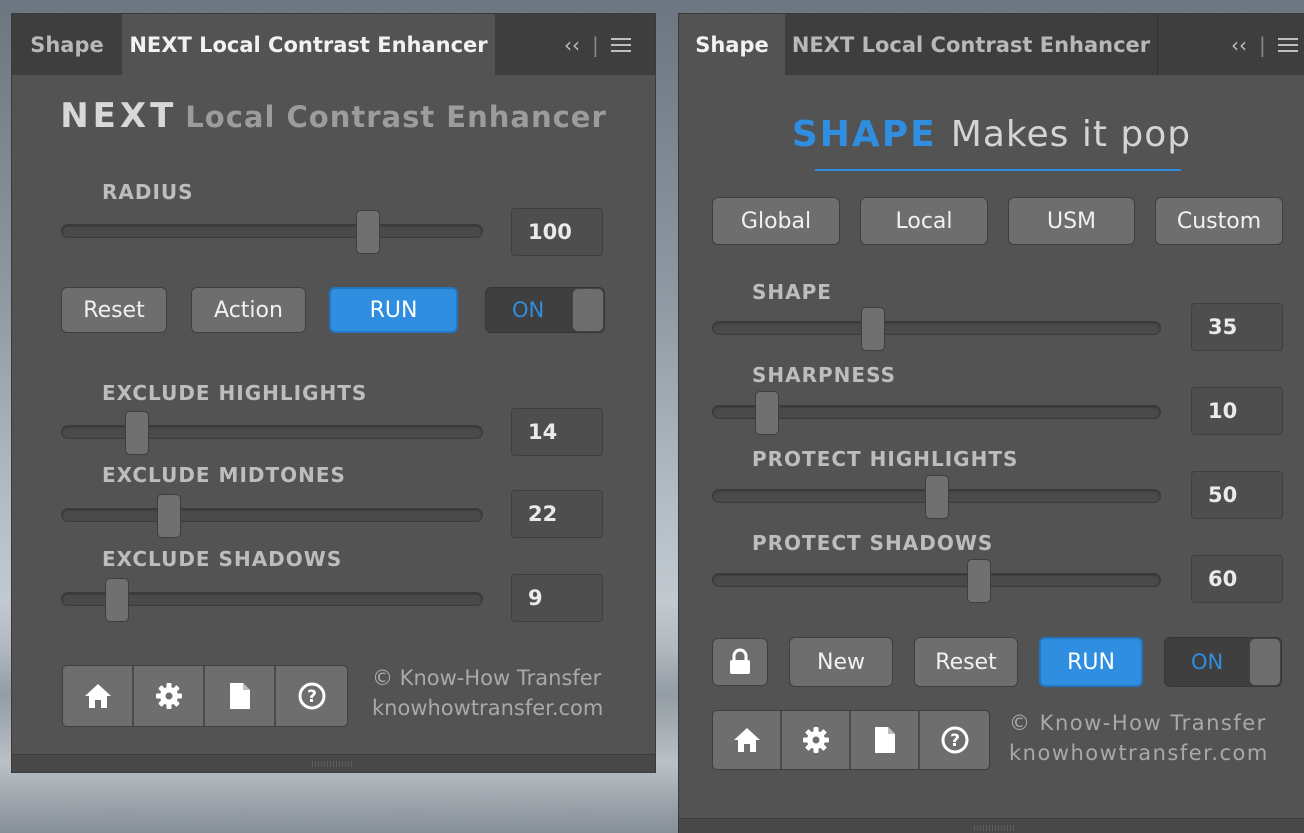 Image resolution: width=1304 pixels, height=833 pixels. Describe the element at coordinates (248, 310) in the screenshot. I see `action-button: Action` at that location.